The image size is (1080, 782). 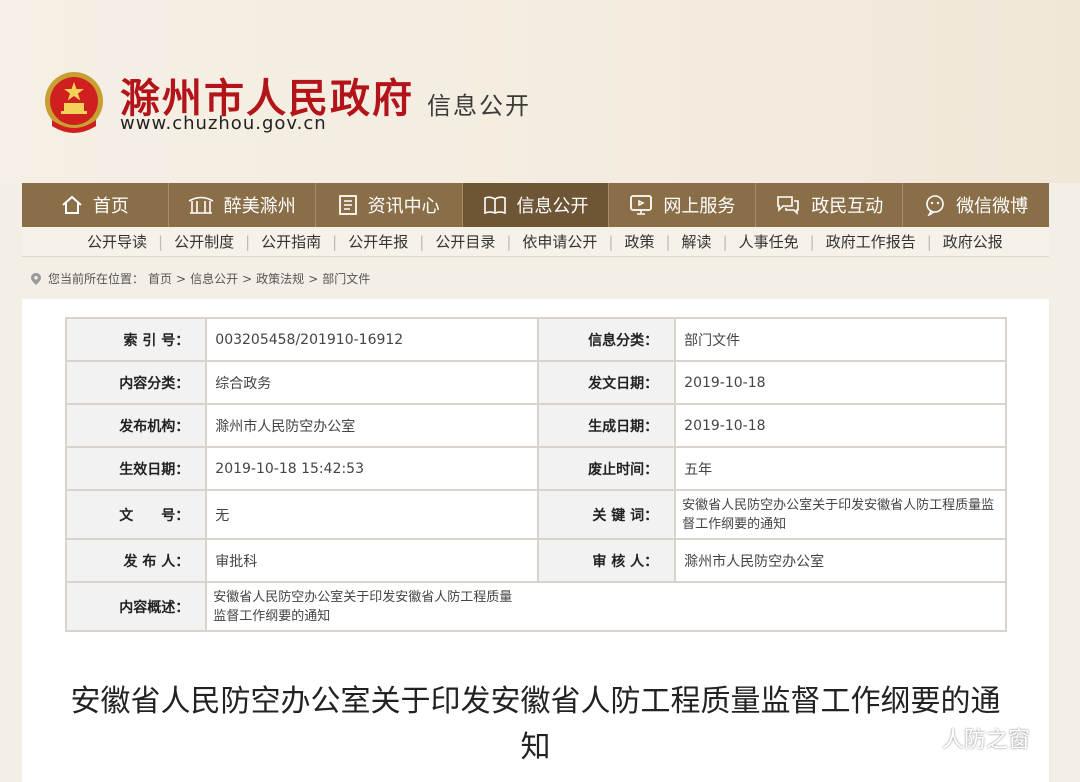 I want to click on category-value: 部门文件, so click(x=840, y=339).